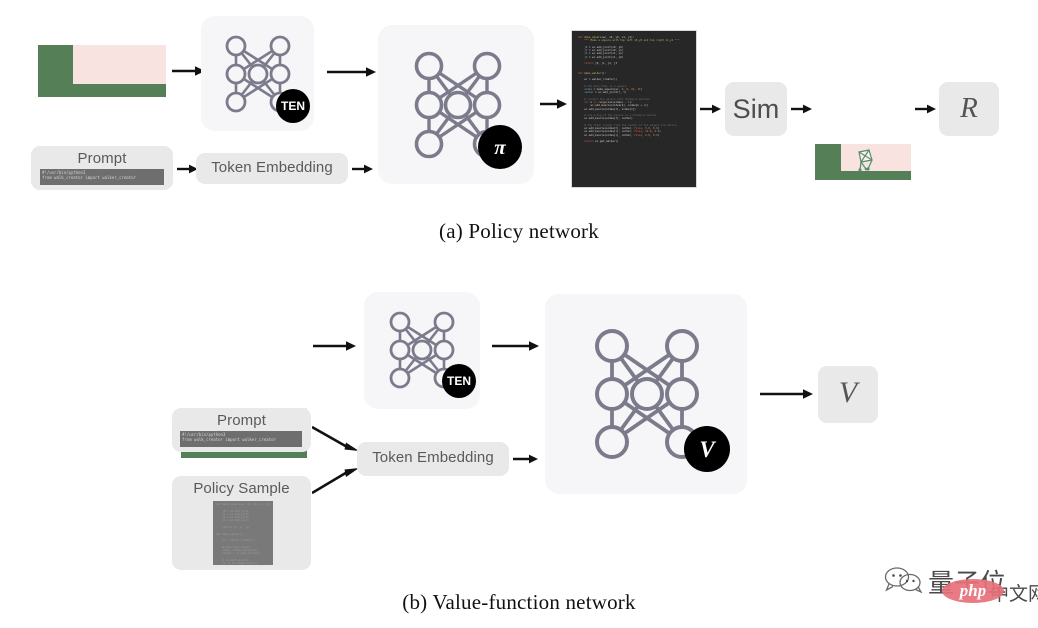 The width and height of the screenshot is (1038, 628). What do you see at coordinates (102, 71) in the screenshot?
I see `policy-terrain-input` at bounding box center [102, 71].